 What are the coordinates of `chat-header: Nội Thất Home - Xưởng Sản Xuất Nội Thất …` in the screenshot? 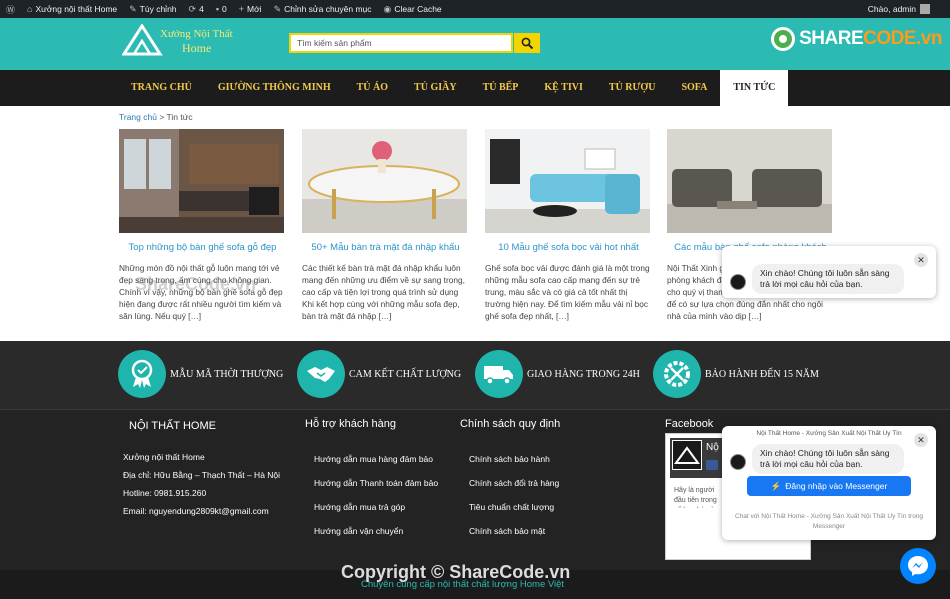 It's located at (829, 433).